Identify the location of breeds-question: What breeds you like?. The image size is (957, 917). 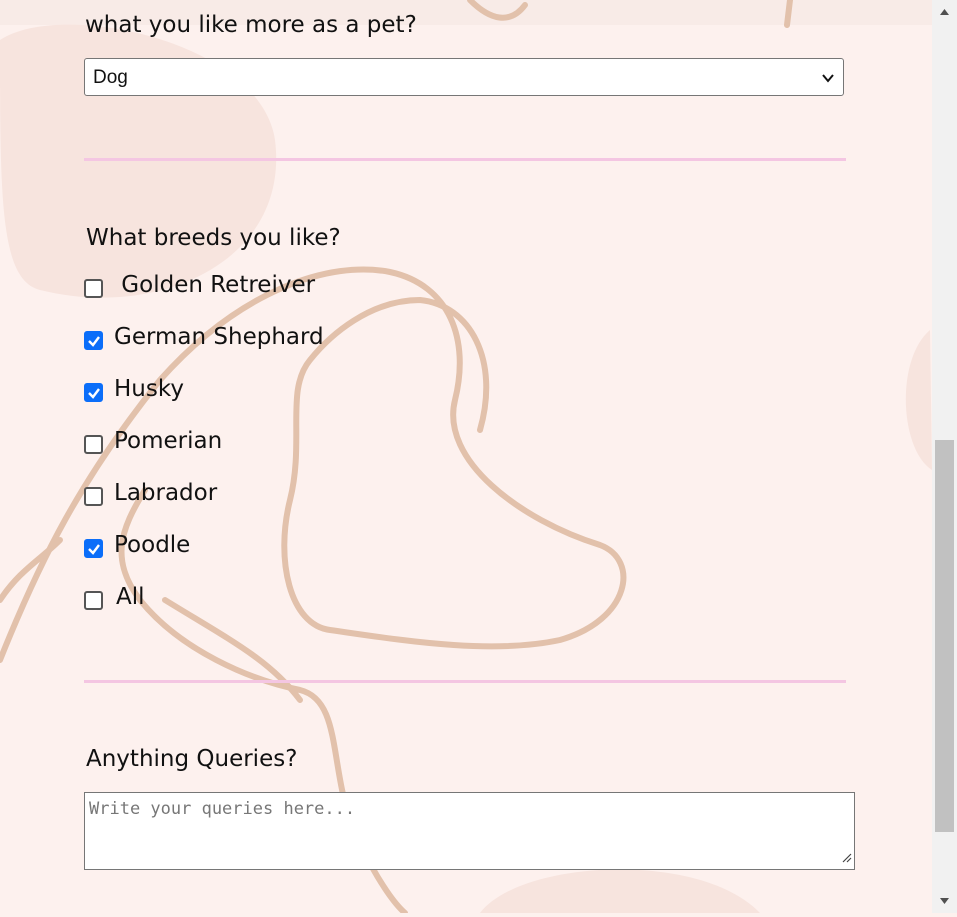
(213, 238).